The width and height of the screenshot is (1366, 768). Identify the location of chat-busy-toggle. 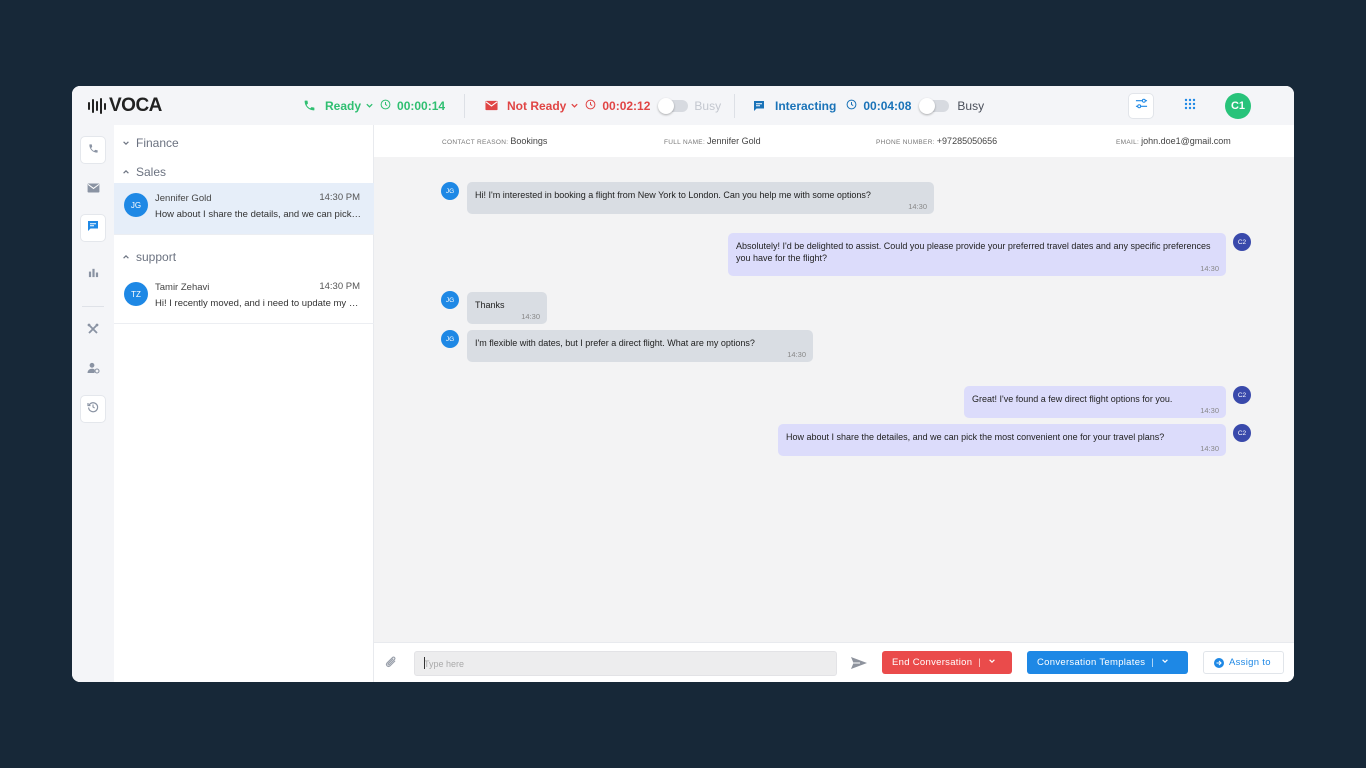
(934, 105).